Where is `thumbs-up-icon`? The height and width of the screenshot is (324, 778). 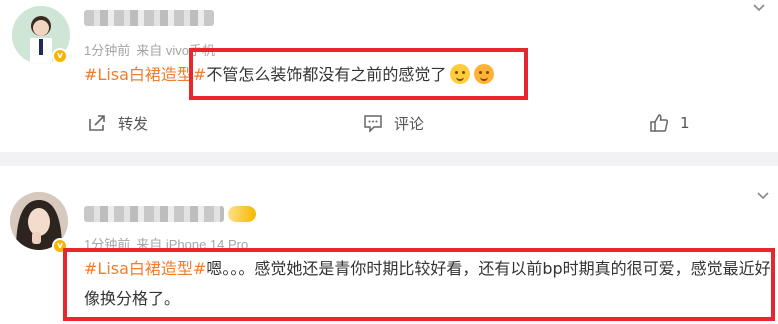
thumbs-up-icon is located at coordinates (659, 123).